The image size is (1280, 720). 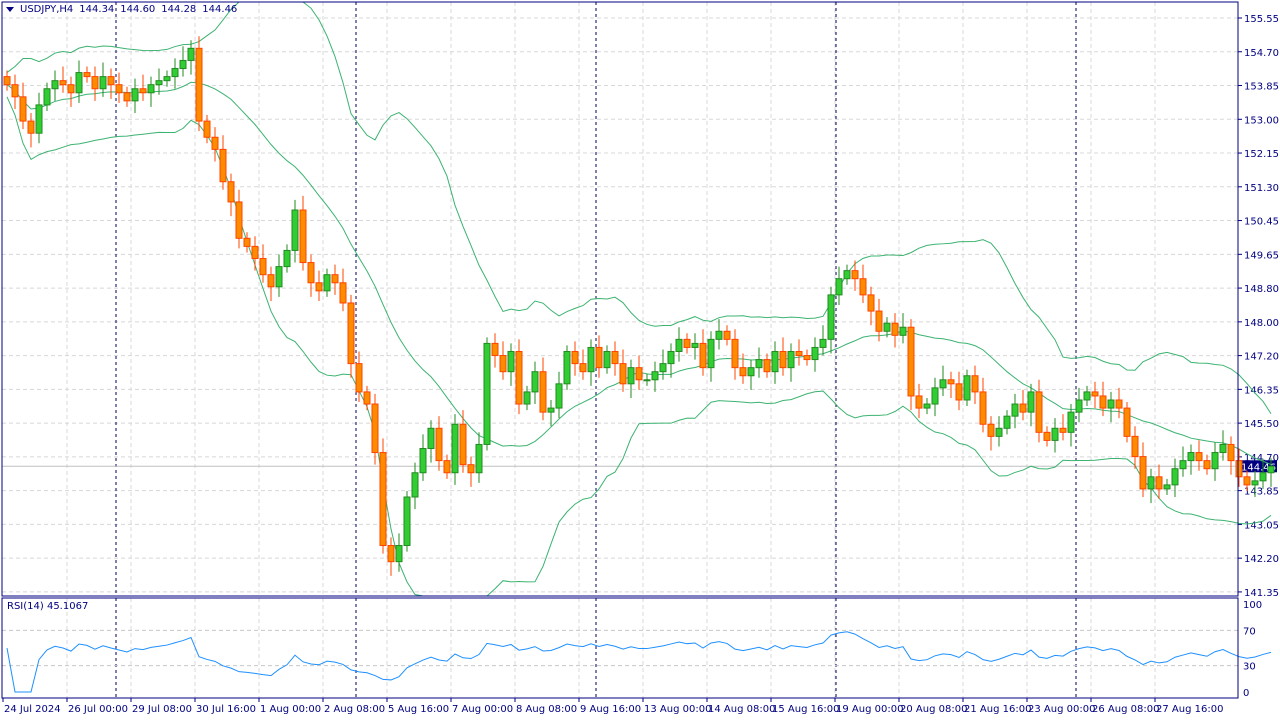 What do you see at coordinates (1261, 289) in the screenshot?
I see `price-axis-label: 148.80` at bounding box center [1261, 289].